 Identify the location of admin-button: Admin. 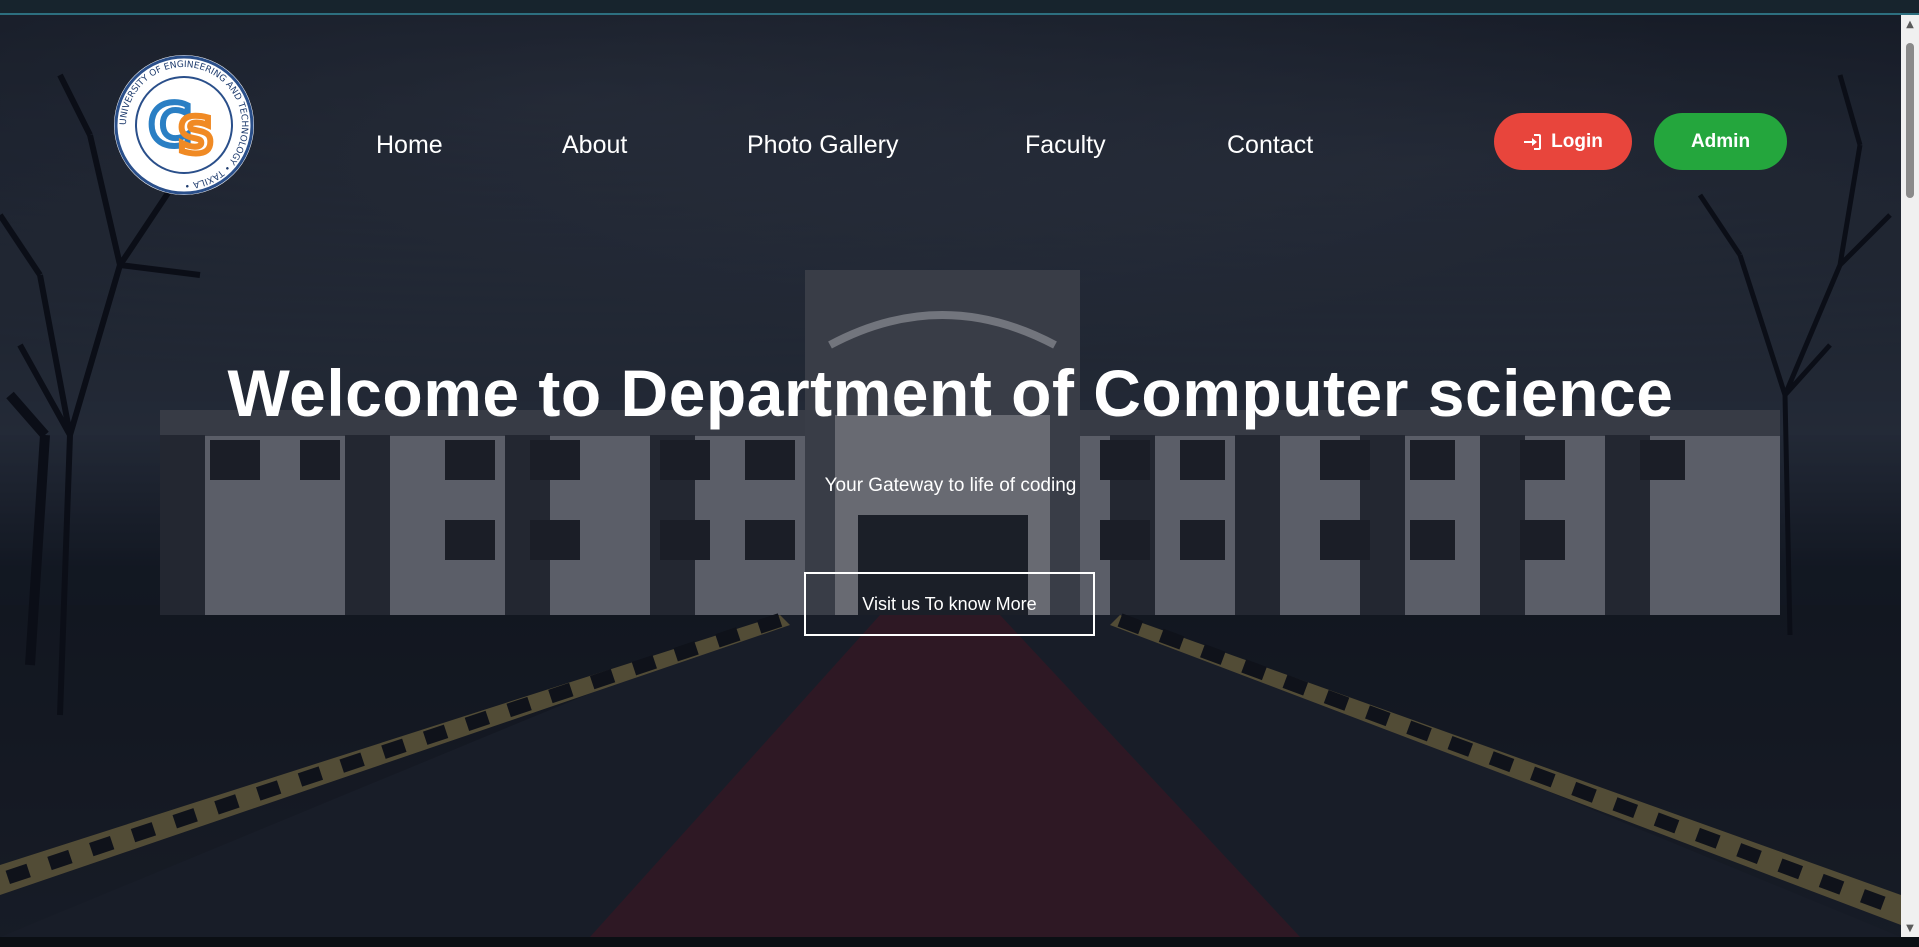
(1720, 141).